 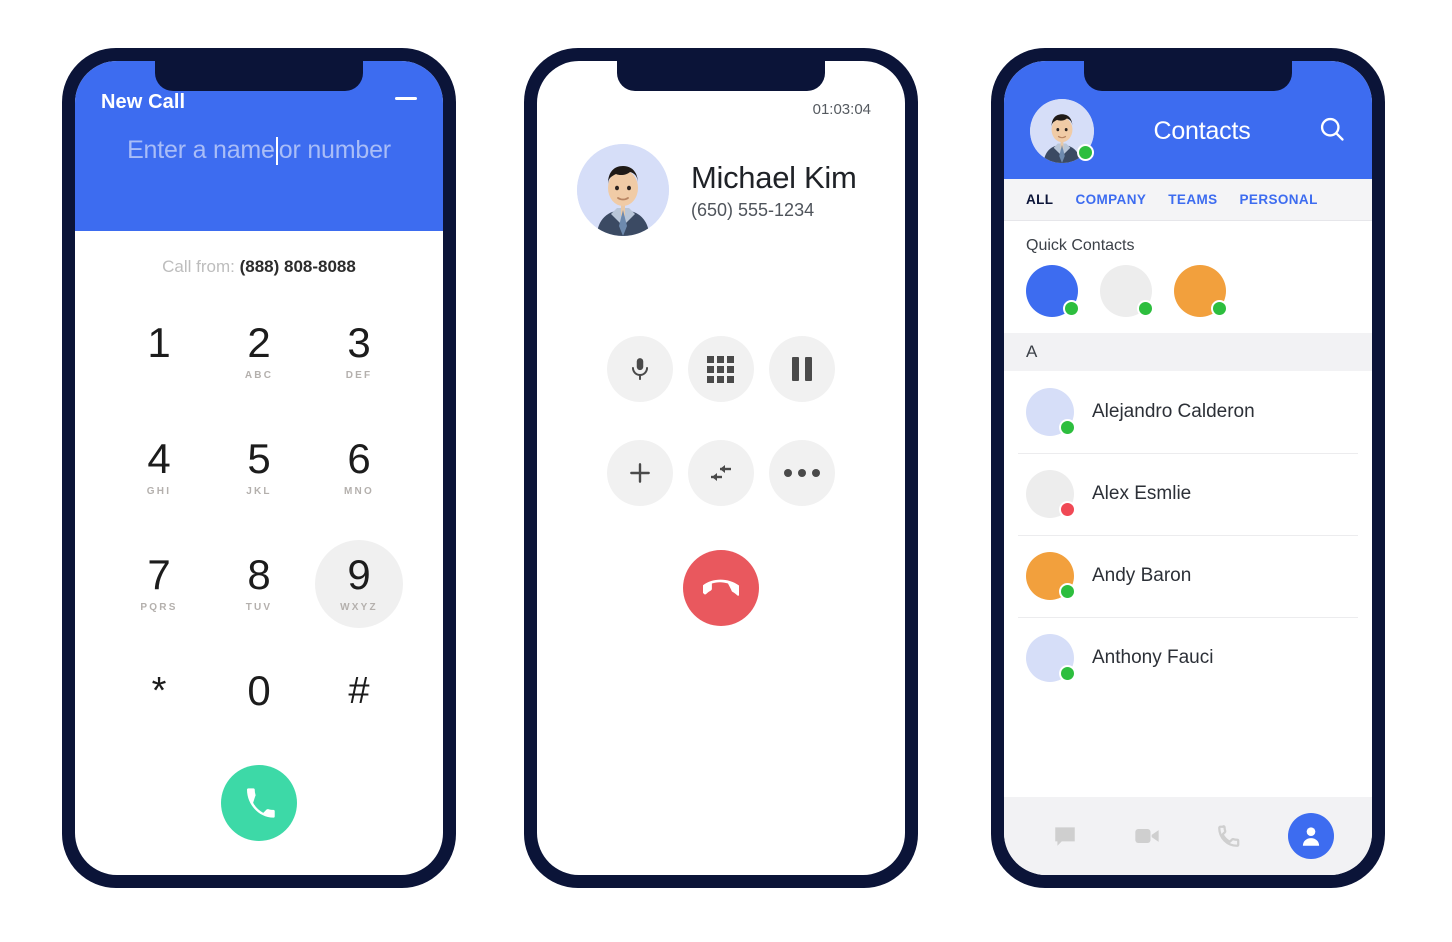 What do you see at coordinates (1142, 493) in the screenshot?
I see `contact-name: Alex Esmlie` at bounding box center [1142, 493].